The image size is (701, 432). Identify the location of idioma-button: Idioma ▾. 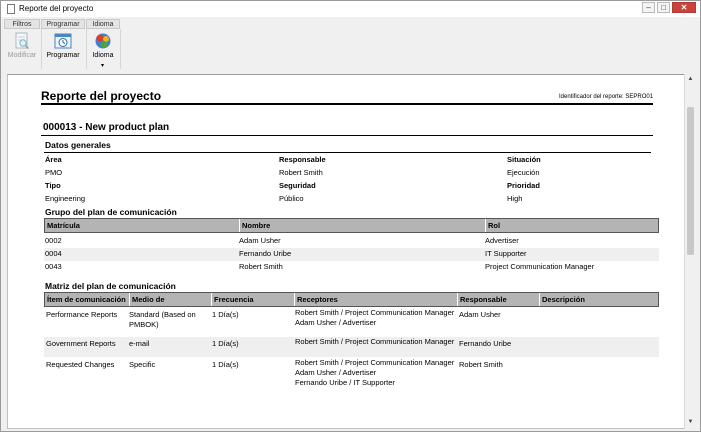
(103, 49).